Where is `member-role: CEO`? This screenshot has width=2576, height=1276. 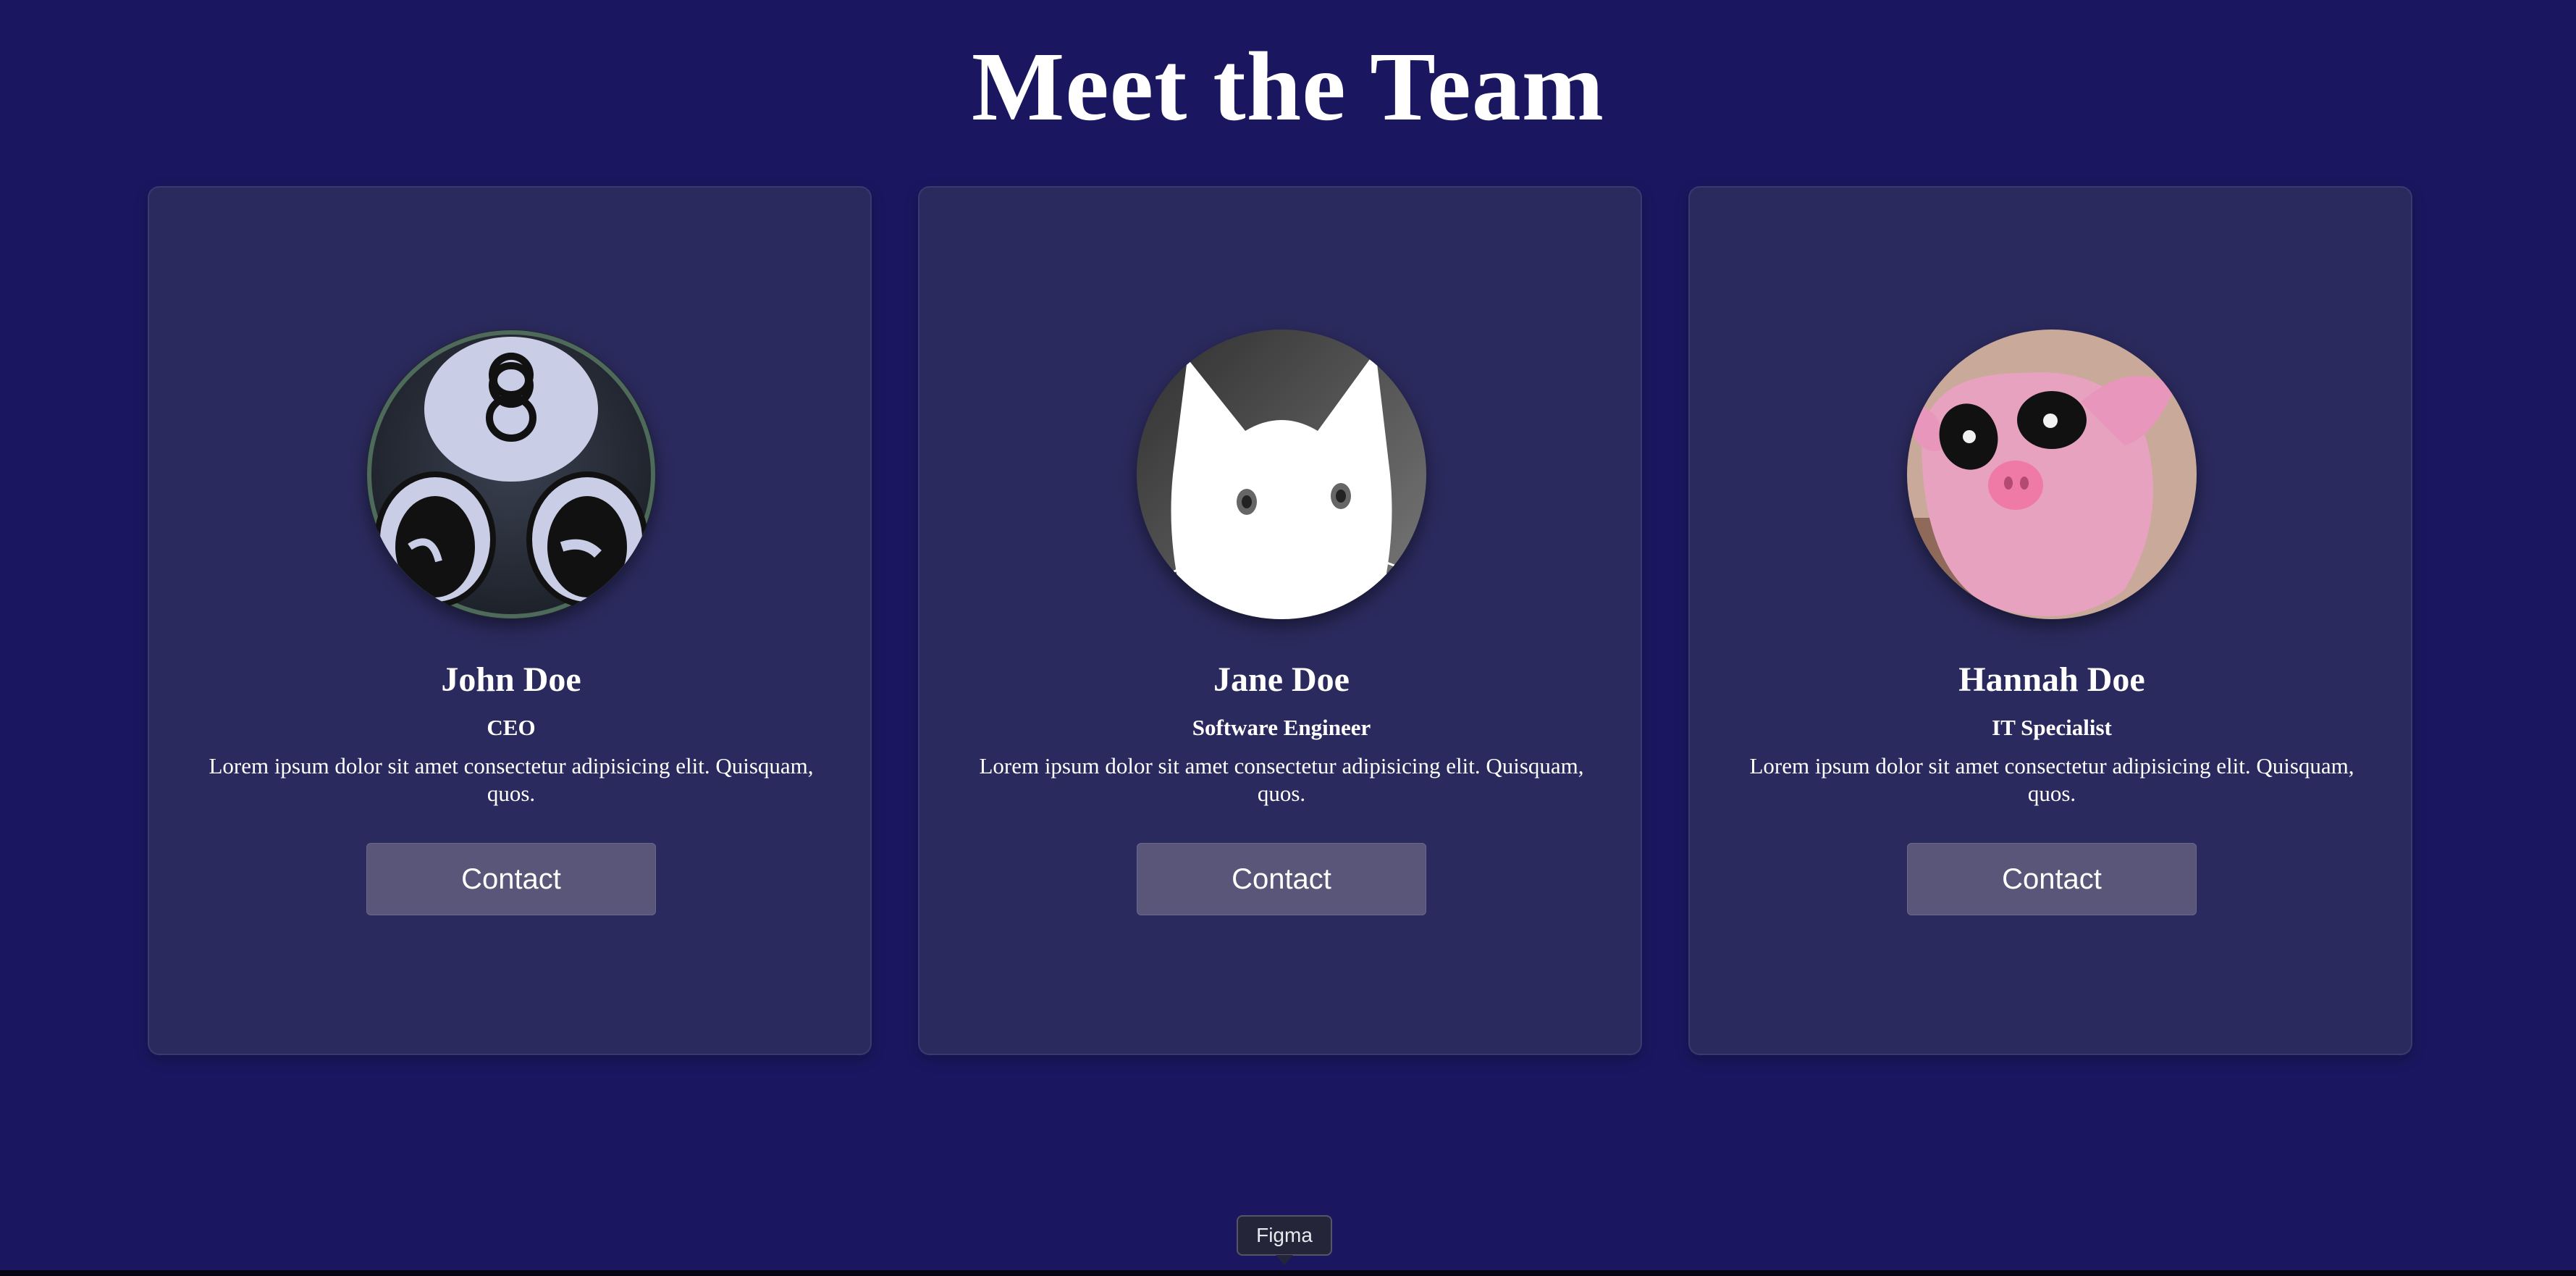 member-role: CEO is located at coordinates (511, 727).